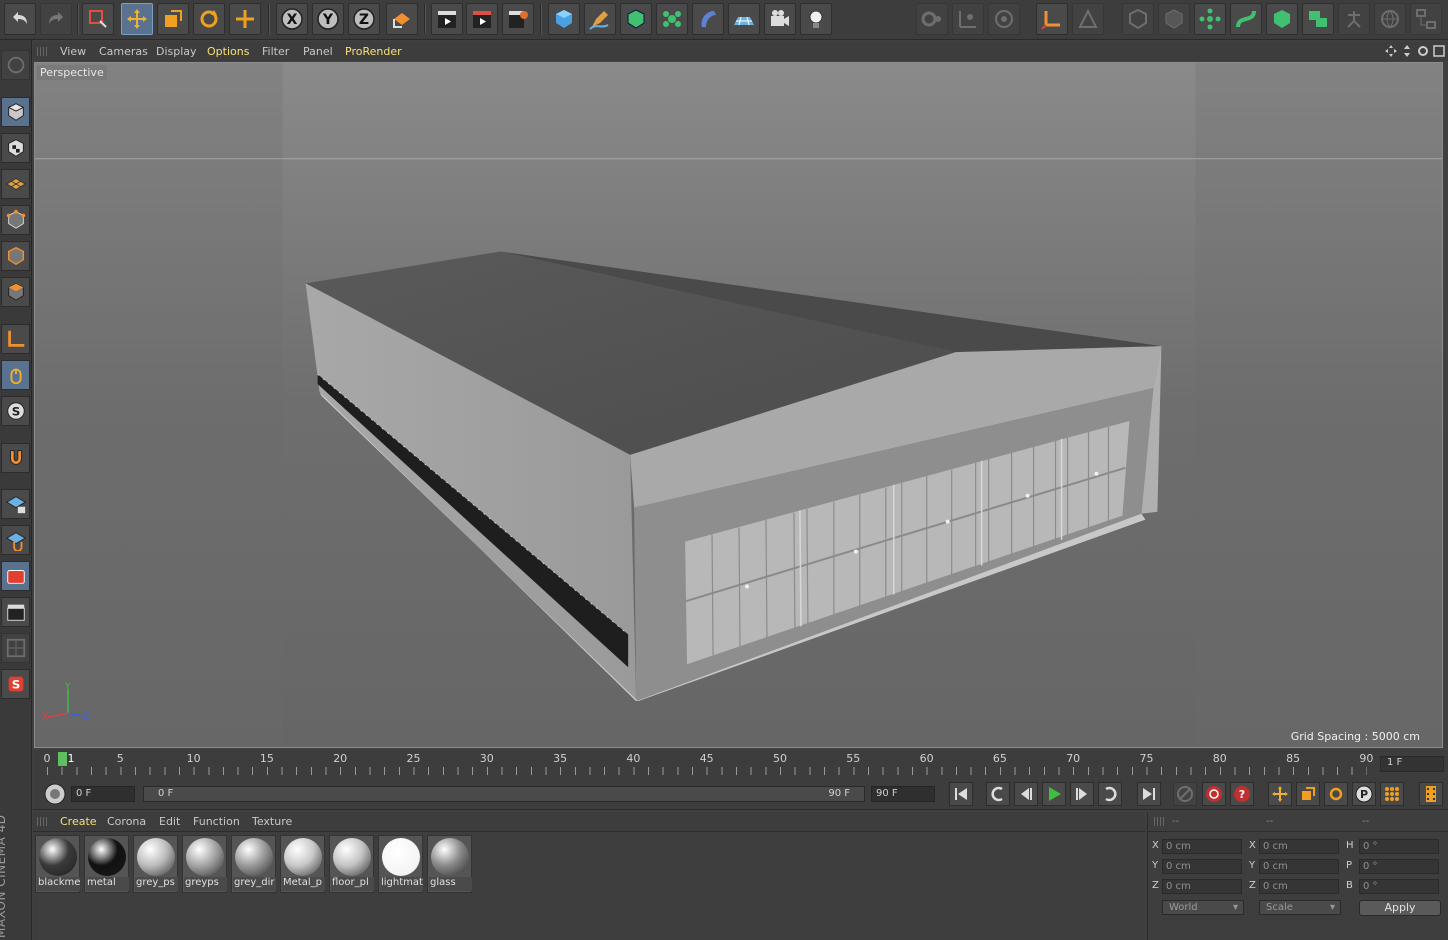 Image resolution: width=1448 pixels, height=940 pixels. I want to click on material-swatch: glass, so click(449, 864).